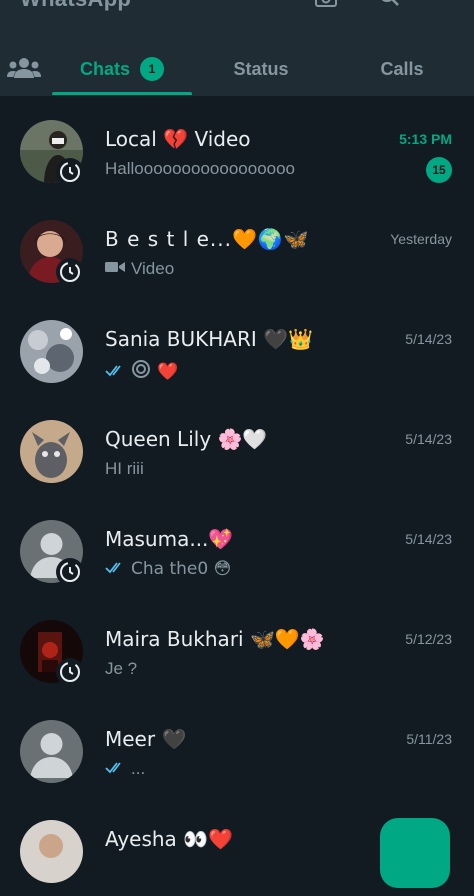  I want to click on chat-time: 5:13 PM, so click(425, 139).